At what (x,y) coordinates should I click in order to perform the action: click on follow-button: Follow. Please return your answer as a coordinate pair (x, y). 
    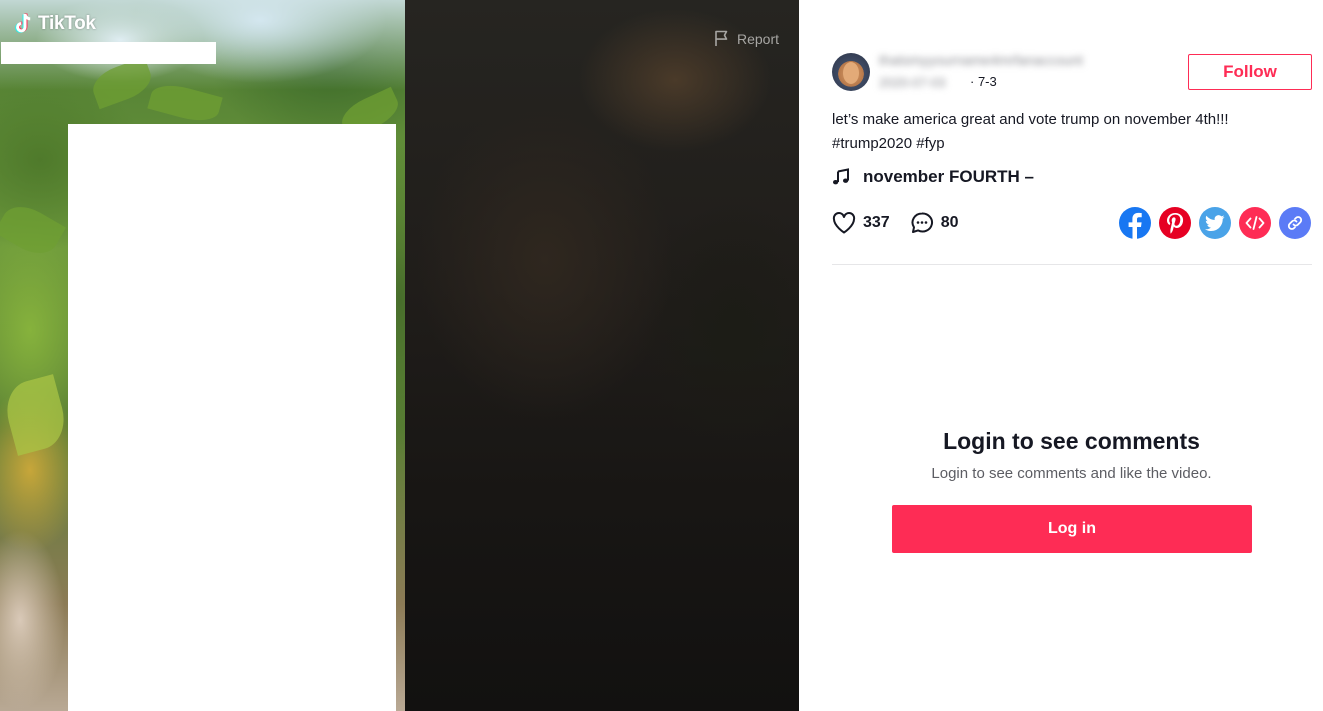
    Looking at the image, I should click on (1250, 72).